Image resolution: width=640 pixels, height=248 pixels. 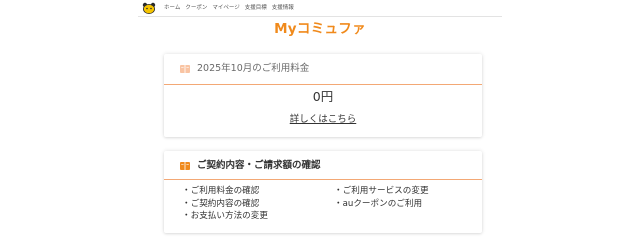 What do you see at coordinates (149, 8) in the screenshot?
I see `mascot-icon` at bounding box center [149, 8].